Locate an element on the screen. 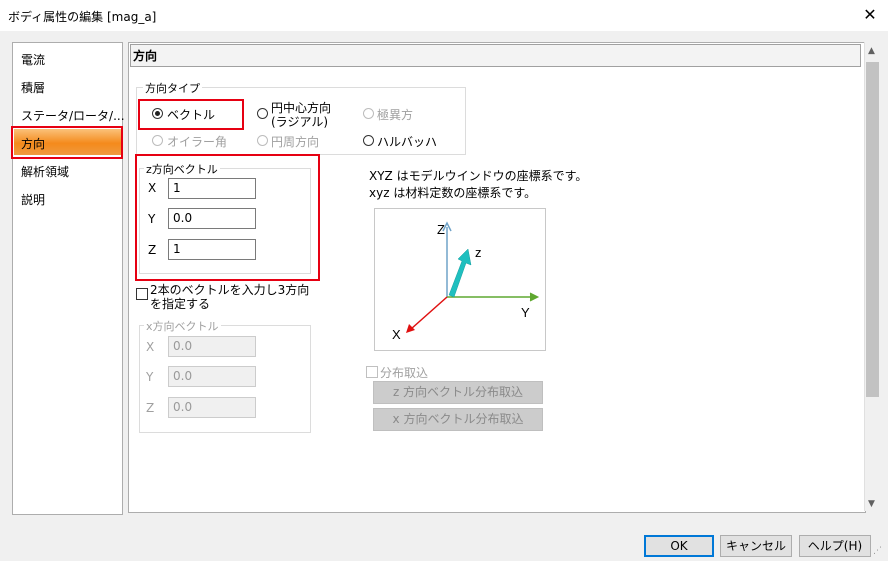 The image size is (888, 561). radio-circle-center-label: 円中心方向 (ラジアル) is located at coordinates (301, 115).